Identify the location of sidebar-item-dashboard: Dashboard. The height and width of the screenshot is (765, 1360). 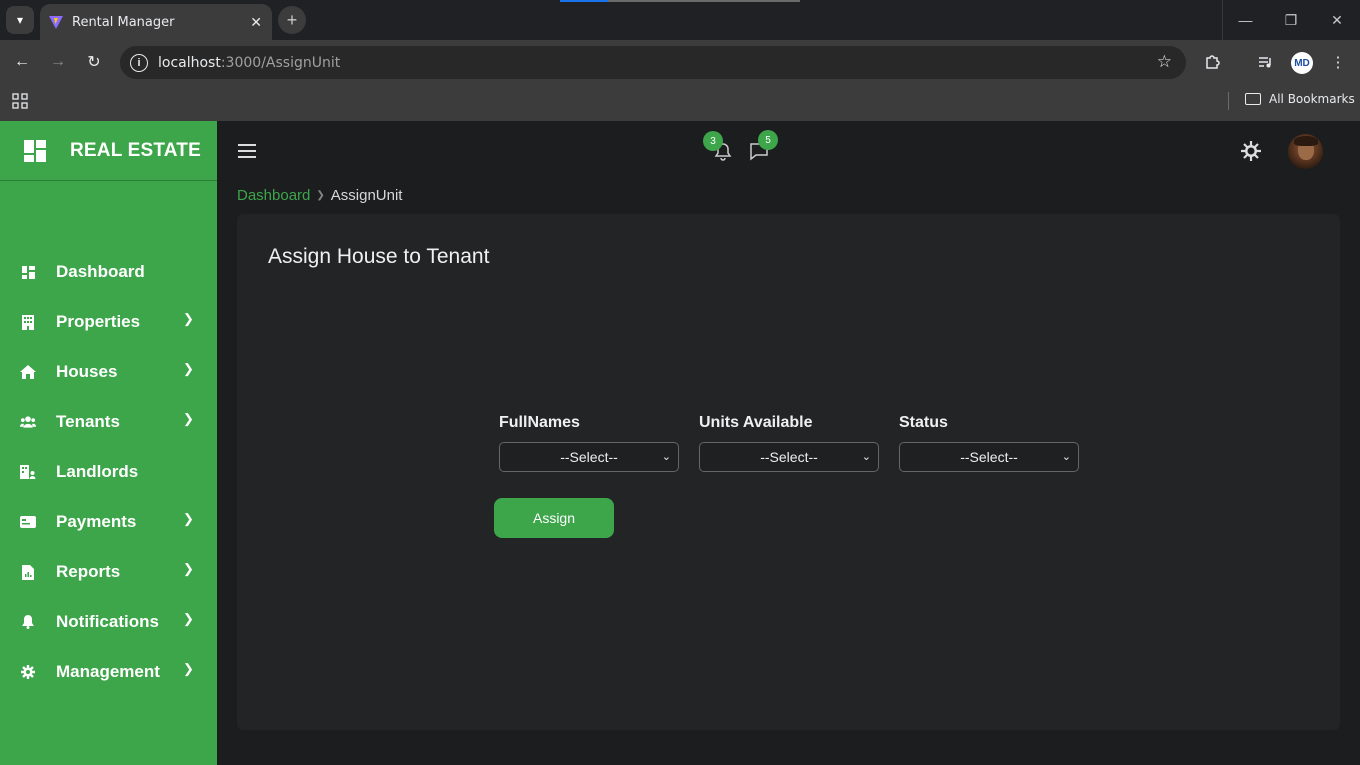
(108, 272).